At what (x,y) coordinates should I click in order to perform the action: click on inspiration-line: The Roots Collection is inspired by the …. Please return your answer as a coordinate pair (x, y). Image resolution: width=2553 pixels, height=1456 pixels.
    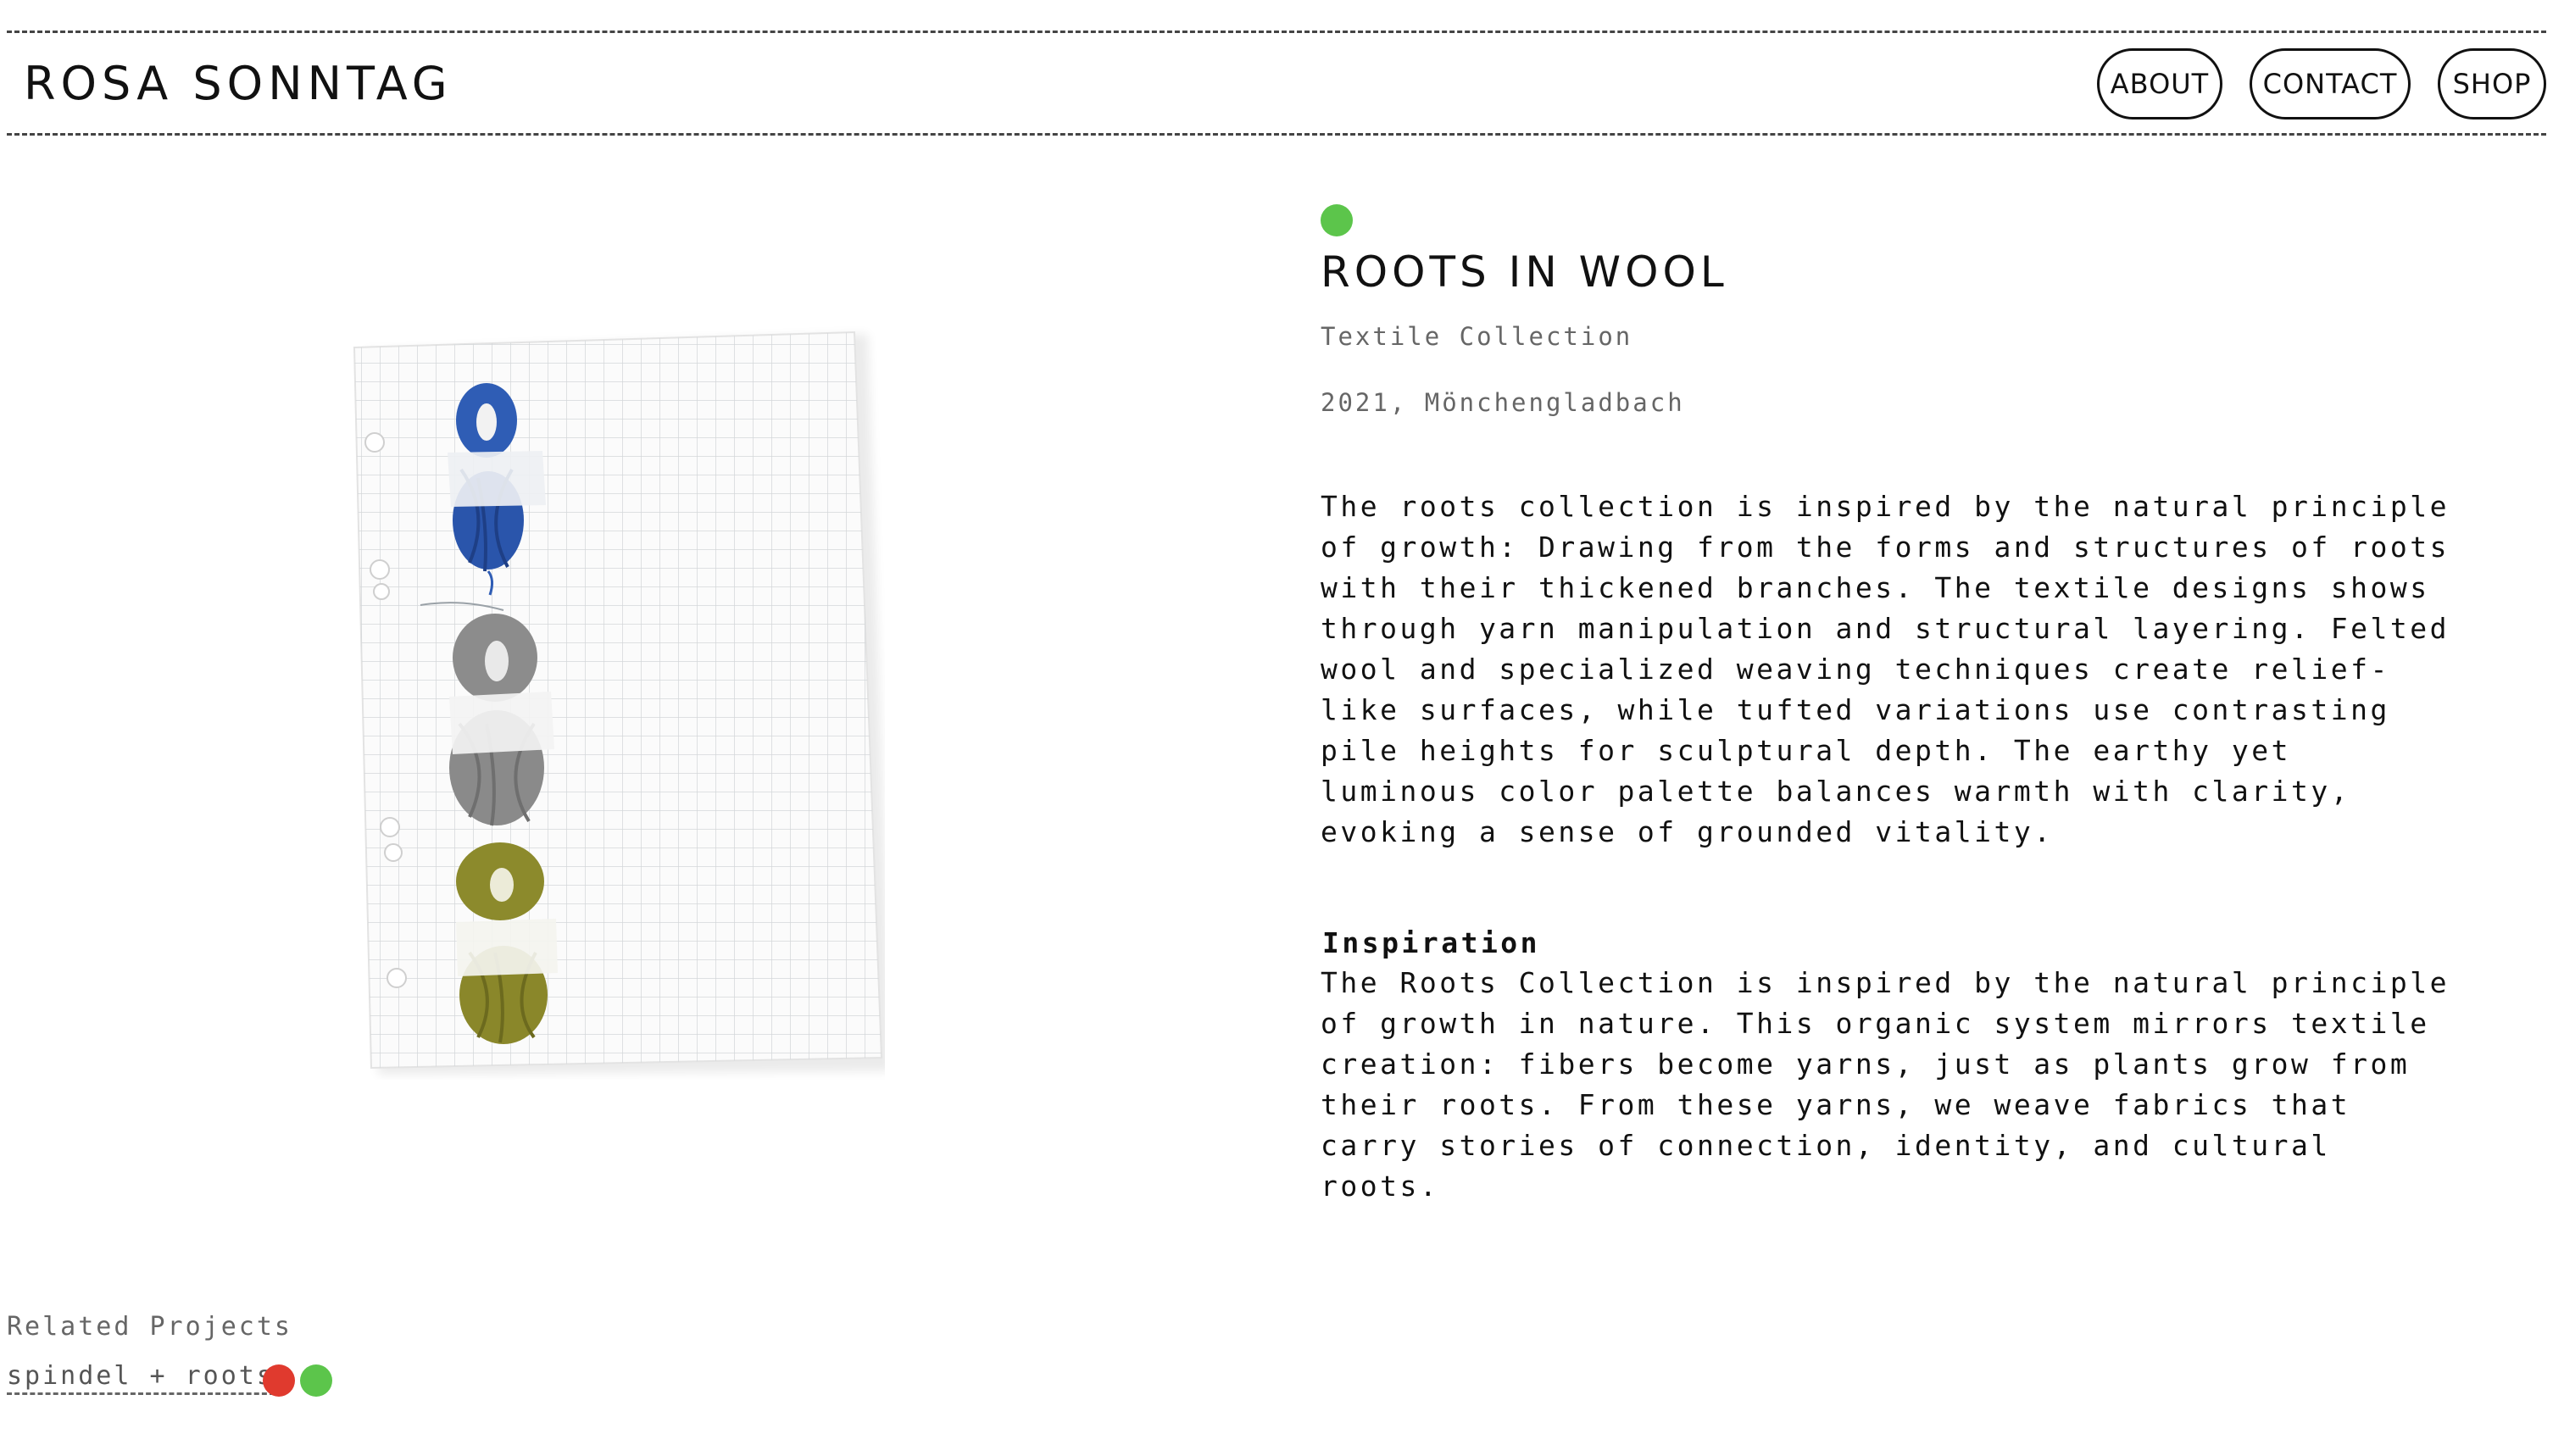
    Looking at the image, I should click on (1885, 983).